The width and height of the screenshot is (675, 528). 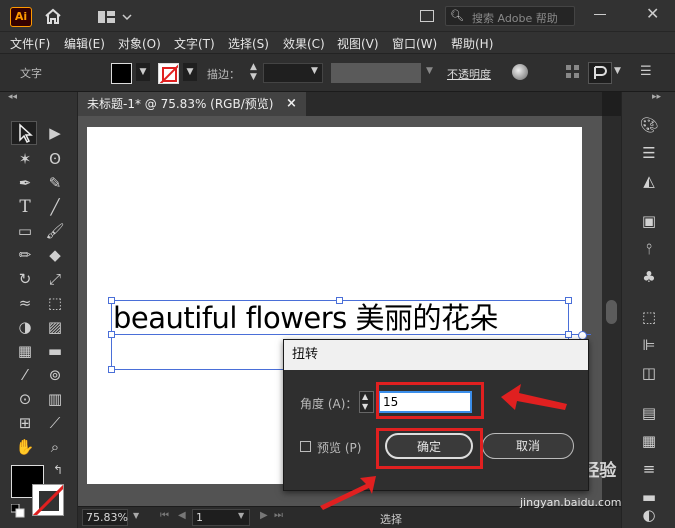 What do you see at coordinates (427, 16) in the screenshot?
I see `panel-toggle-icon` at bounding box center [427, 16].